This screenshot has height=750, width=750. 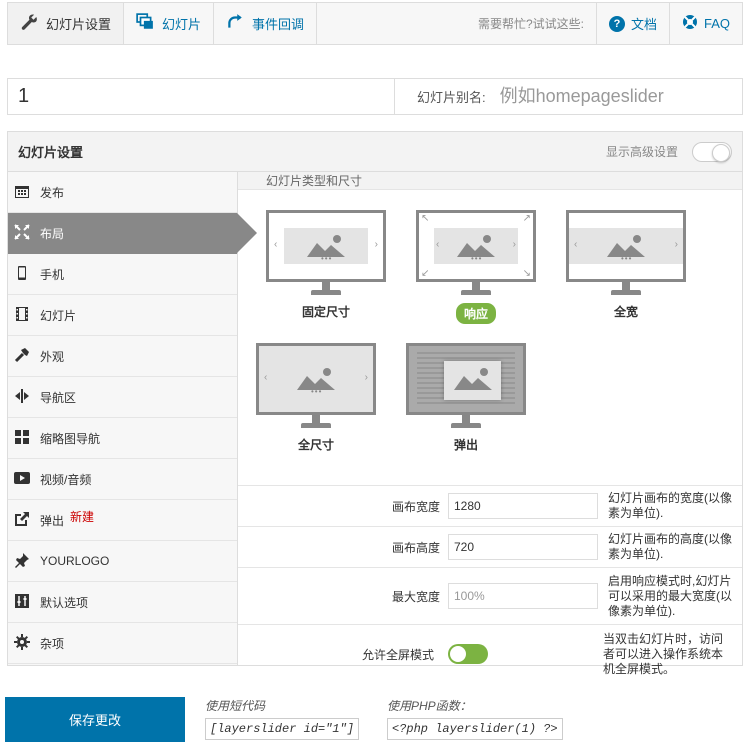 I want to click on canvas-height-input, so click(x=523, y=547).